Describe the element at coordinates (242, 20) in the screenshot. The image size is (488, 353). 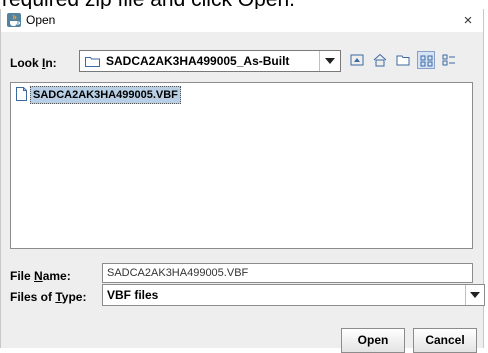
I see `title-bar: Open ×` at that location.